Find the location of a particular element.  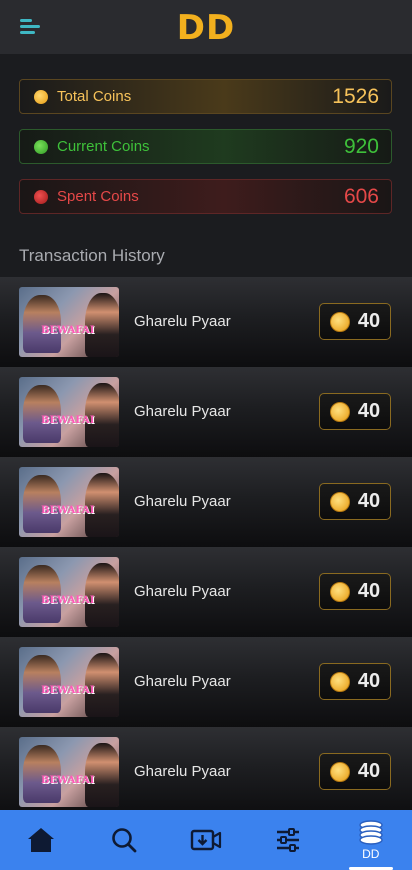

coins-icon is located at coordinates (371, 832).